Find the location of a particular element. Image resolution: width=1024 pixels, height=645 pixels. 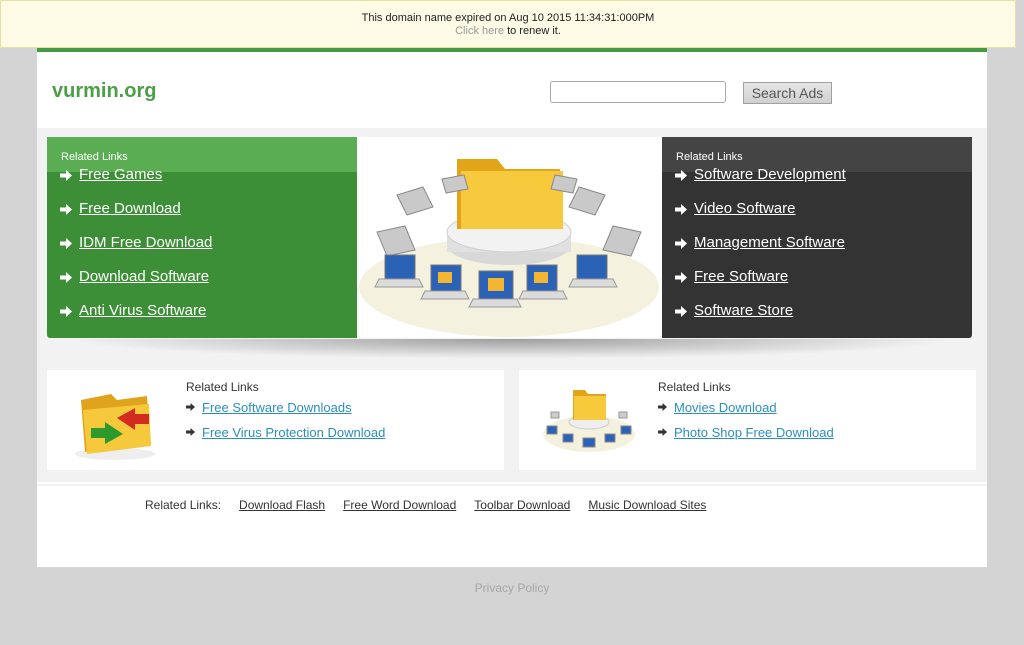

panel-link-item: Free Software is located at coordinates (817, 285).